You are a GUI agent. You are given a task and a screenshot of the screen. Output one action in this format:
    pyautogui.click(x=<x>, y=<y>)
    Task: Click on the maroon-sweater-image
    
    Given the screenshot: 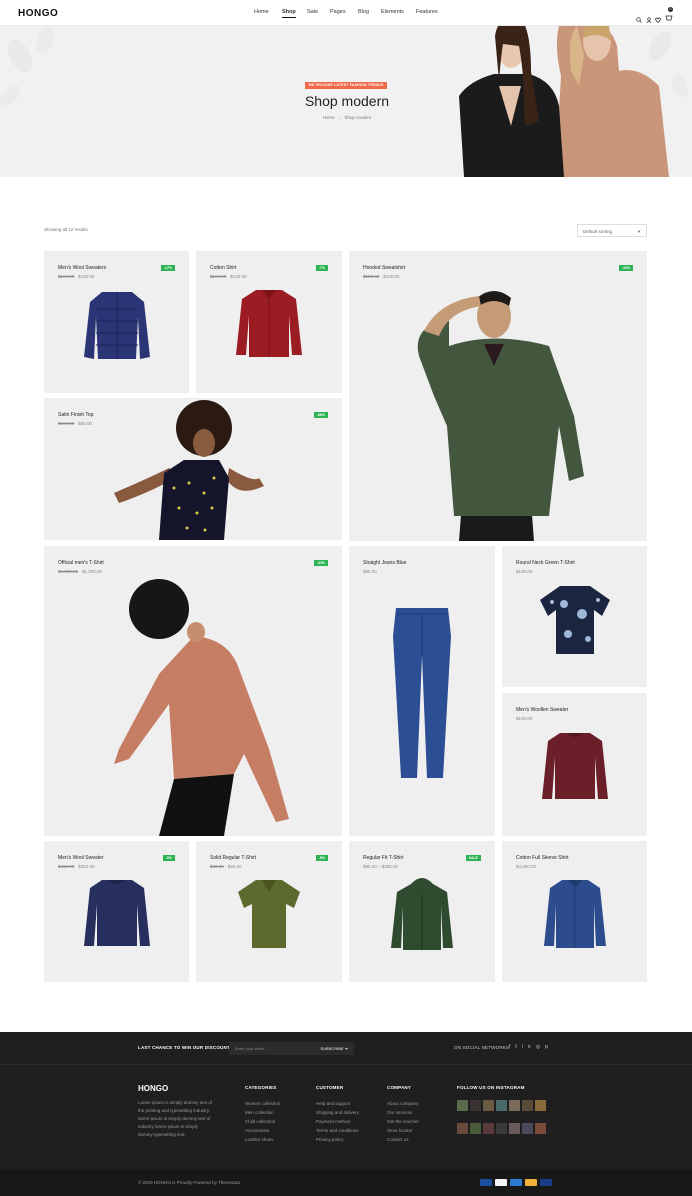 What is the action you would take?
    pyautogui.click(x=575, y=766)
    